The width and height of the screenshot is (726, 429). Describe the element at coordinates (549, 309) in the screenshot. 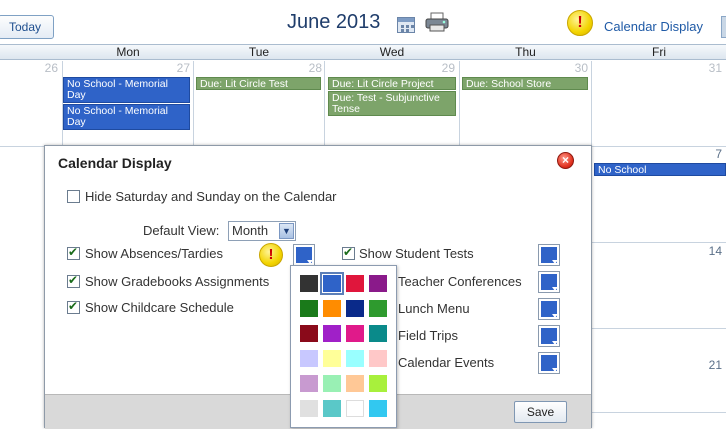

I see `lunch-menu-color-picker` at that location.